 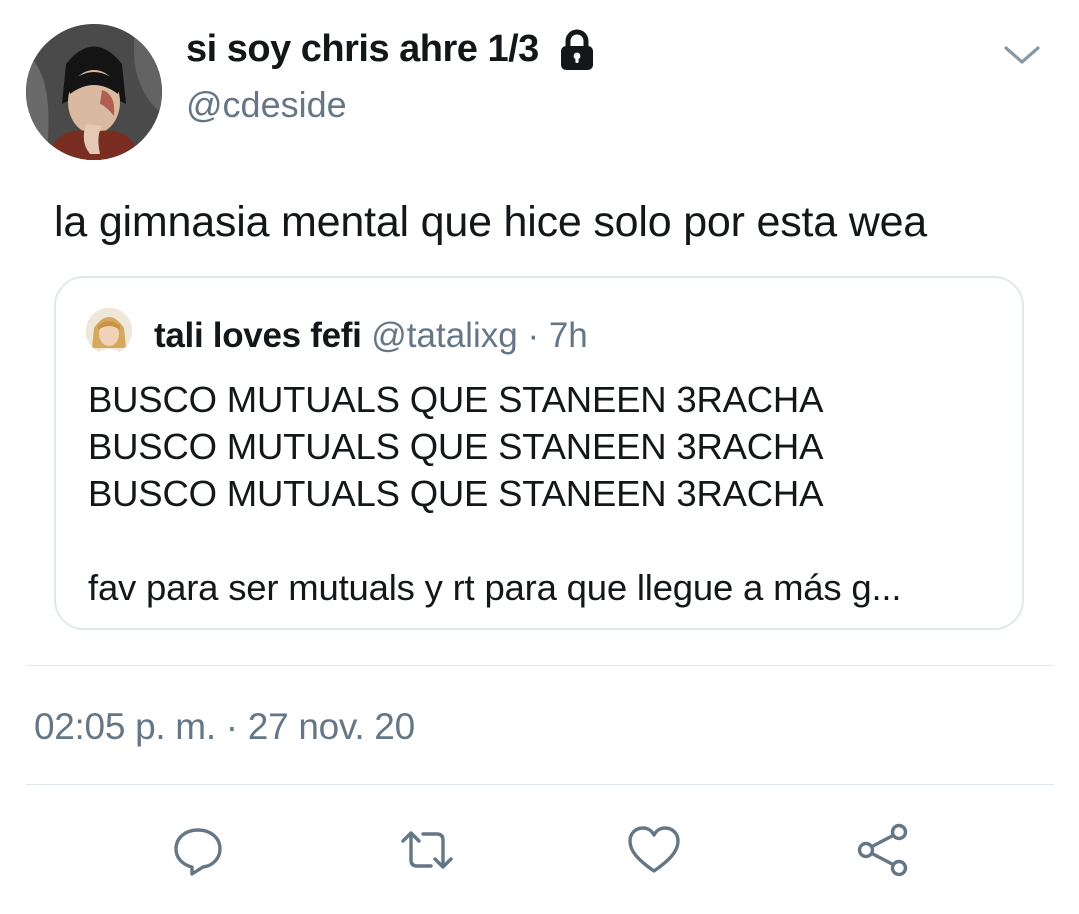 I want to click on reply-button, so click(x=198, y=850).